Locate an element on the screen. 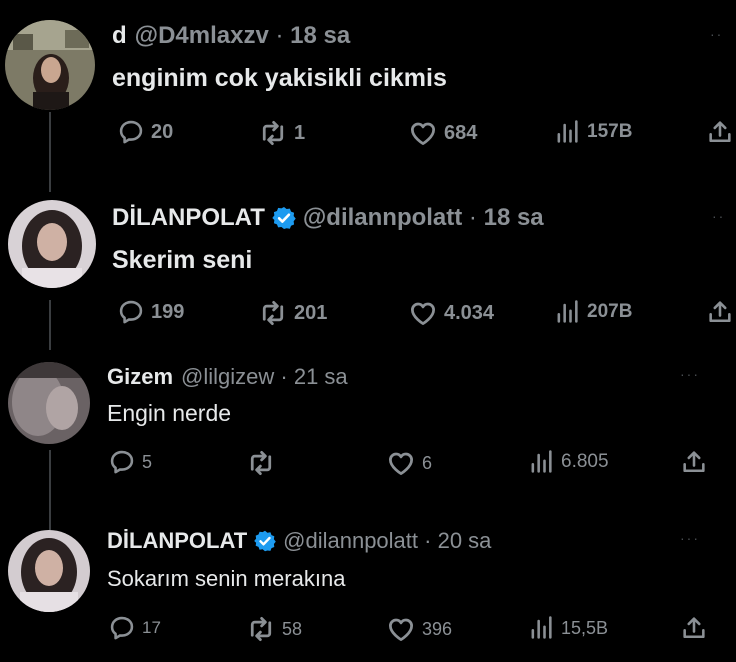  display-name: Gizem is located at coordinates (140, 377).